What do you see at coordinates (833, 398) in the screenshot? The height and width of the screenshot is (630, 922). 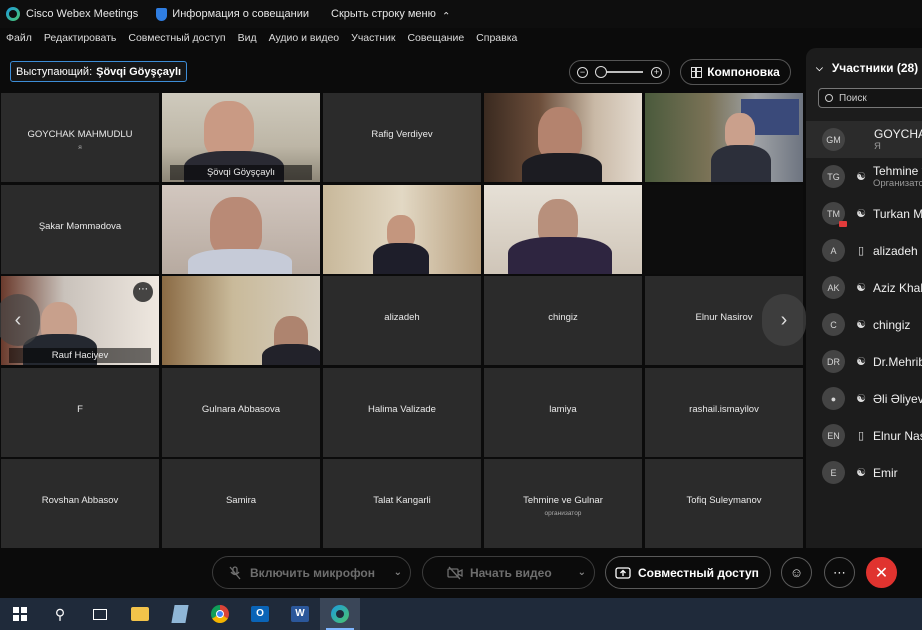 I see `user-icon: ●` at bounding box center [833, 398].